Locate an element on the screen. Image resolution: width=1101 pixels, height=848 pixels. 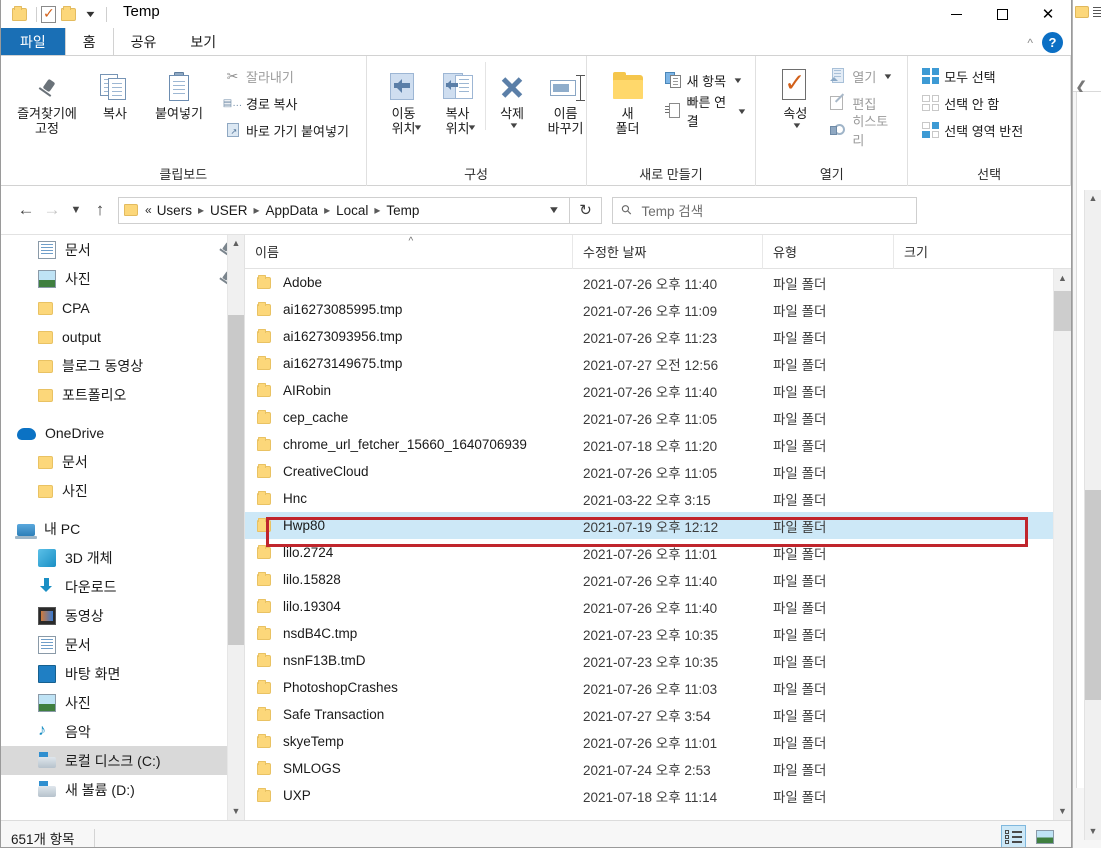
sidebar-item-documents-qa: 문서 is located at coordinates (122, 249).